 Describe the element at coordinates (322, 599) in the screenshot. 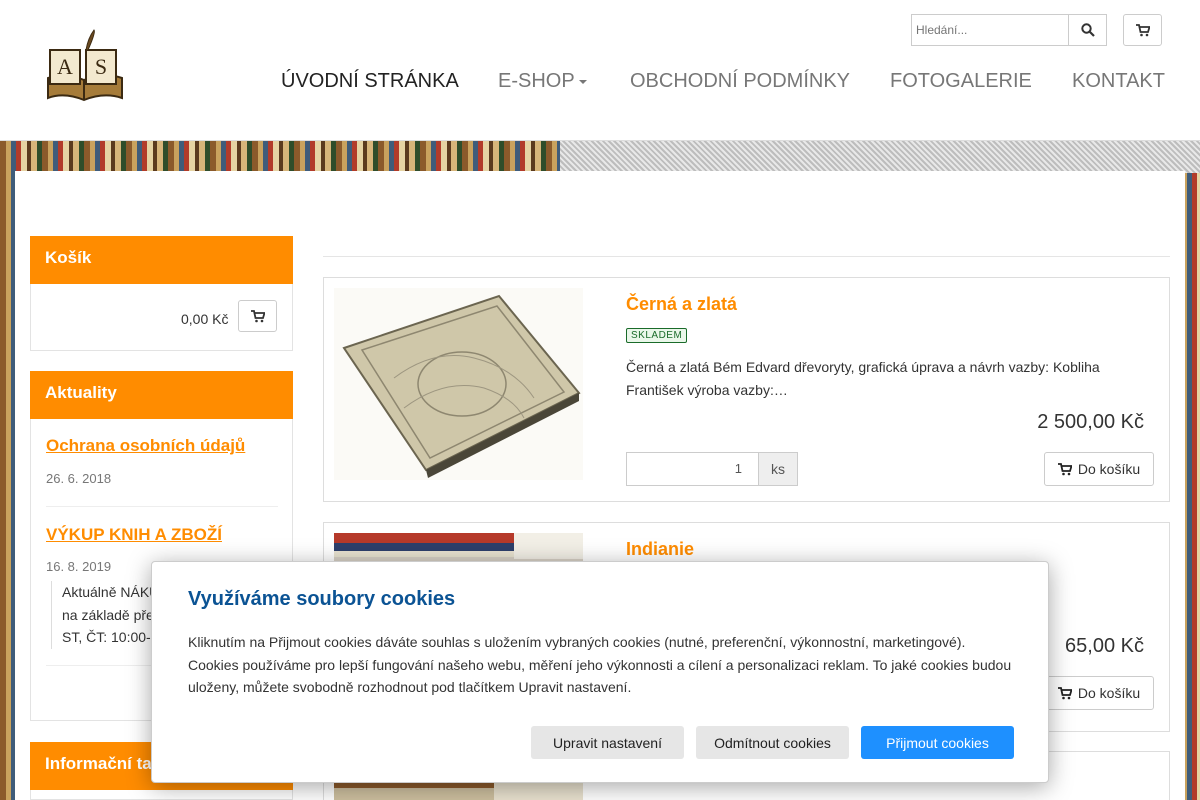

I see `cookie-title: Využíváme soubory cookies` at that location.